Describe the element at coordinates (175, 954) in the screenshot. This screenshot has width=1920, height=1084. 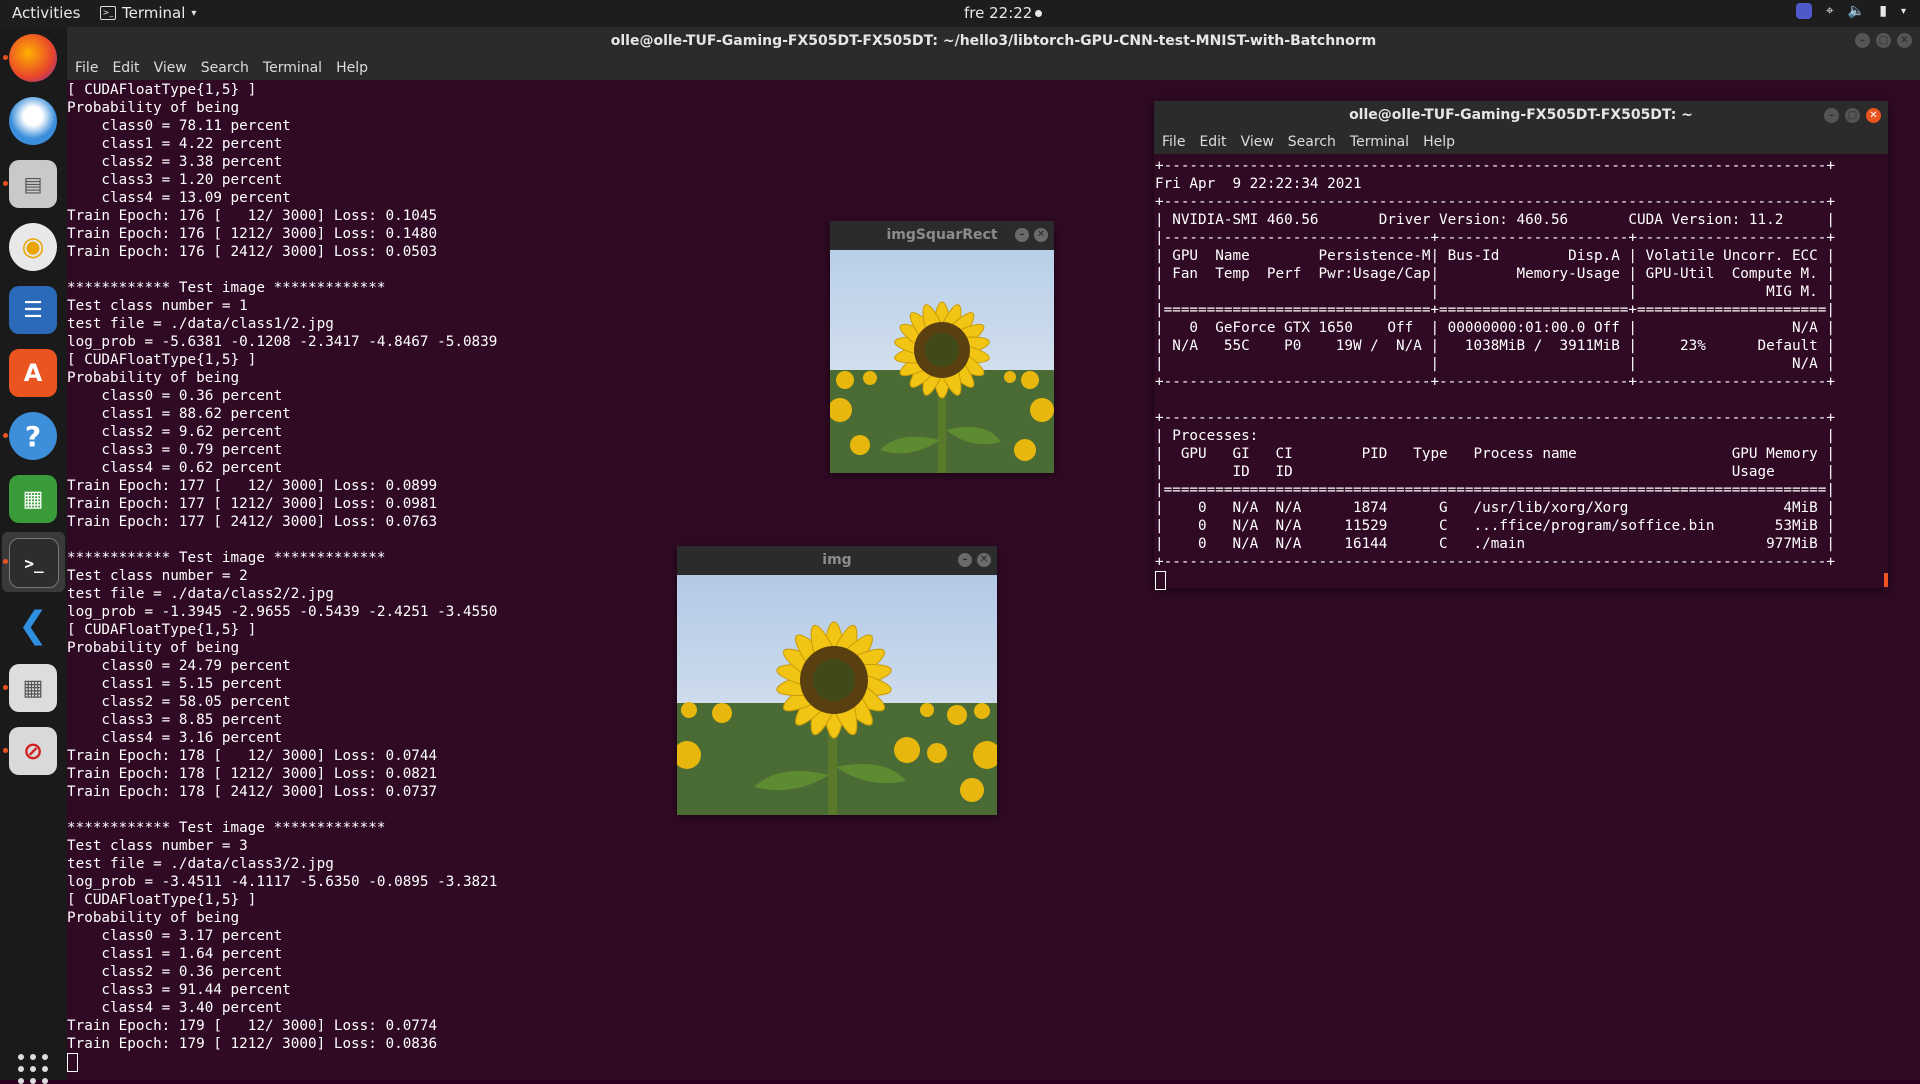
I see `terminal-line: class1 = 1.64 percent` at that location.